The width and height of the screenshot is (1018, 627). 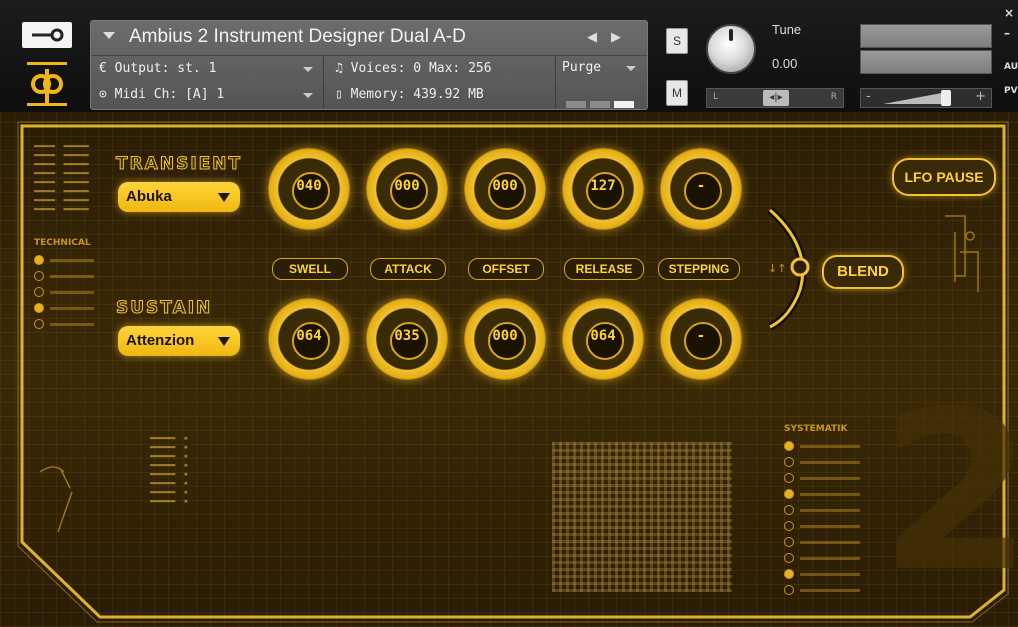 What do you see at coordinates (479, 68) in the screenshot?
I see `max-voices-value: 256` at bounding box center [479, 68].